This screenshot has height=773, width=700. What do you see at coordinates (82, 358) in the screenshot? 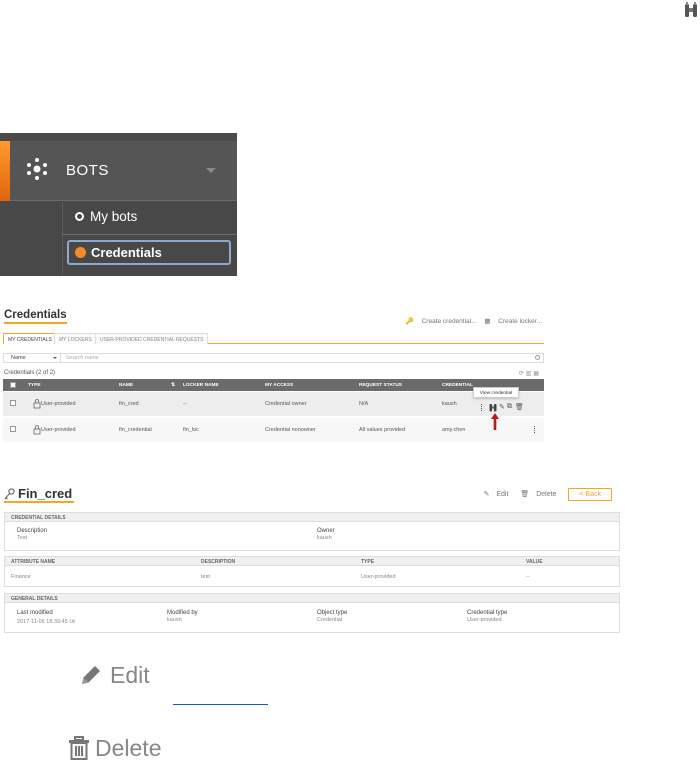
I see `search-input: Search name` at bounding box center [82, 358].